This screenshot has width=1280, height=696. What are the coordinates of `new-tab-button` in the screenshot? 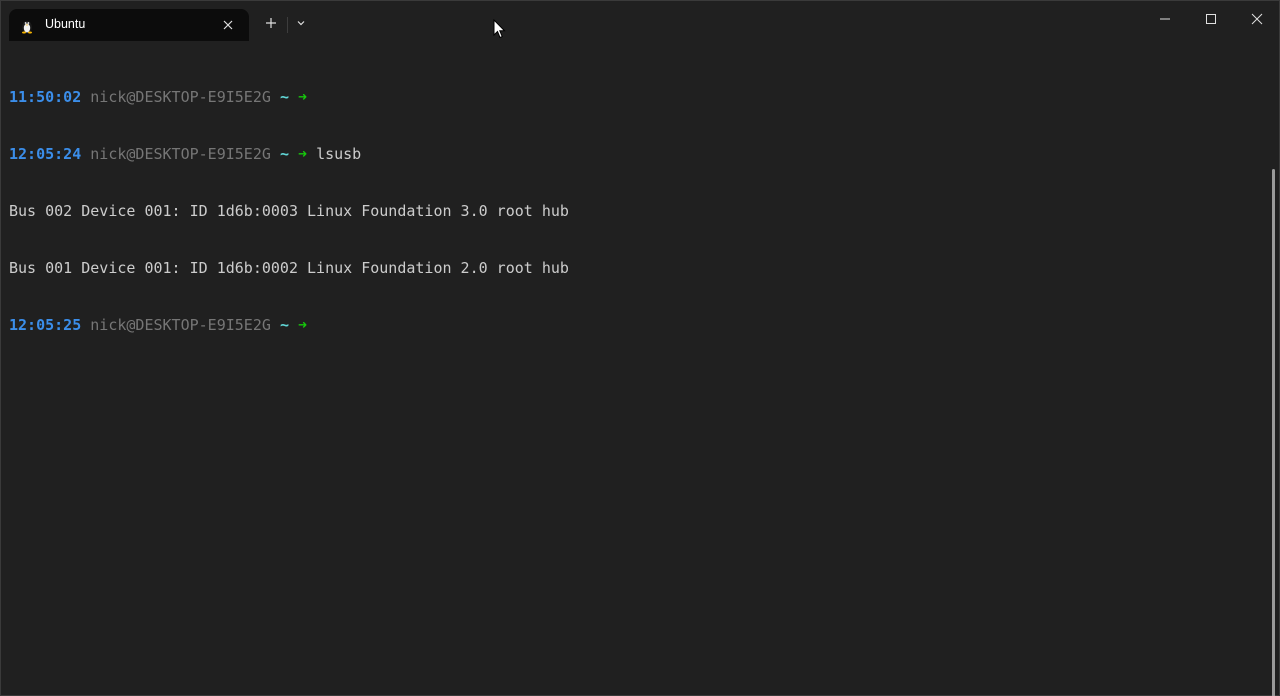 It's located at (271, 25).